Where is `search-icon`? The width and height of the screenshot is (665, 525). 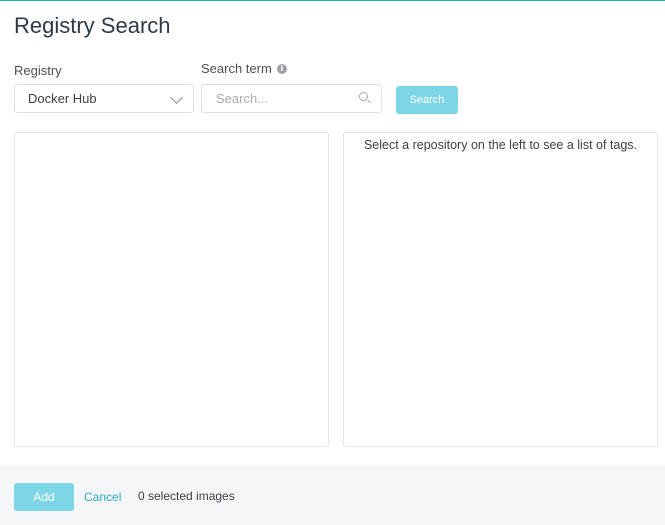 search-icon is located at coordinates (363, 96).